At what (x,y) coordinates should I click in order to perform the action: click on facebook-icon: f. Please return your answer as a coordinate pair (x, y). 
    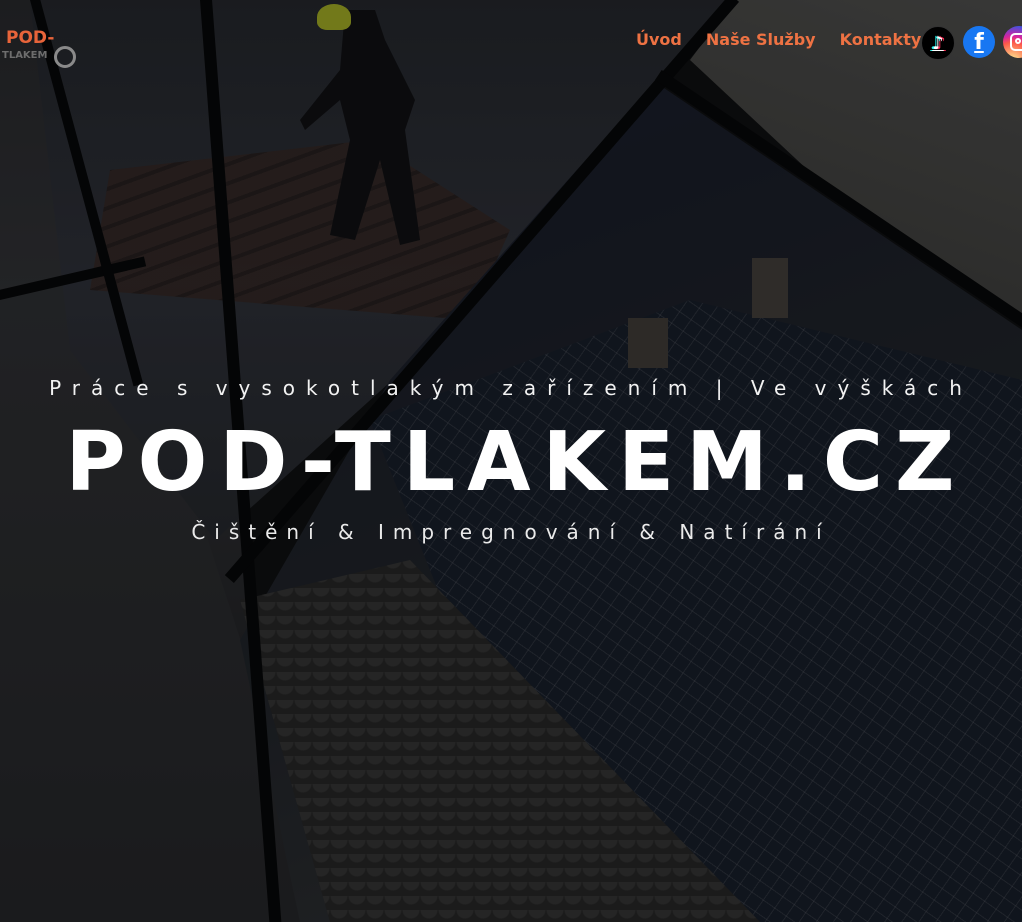
    Looking at the image, I should click on (979, 42).